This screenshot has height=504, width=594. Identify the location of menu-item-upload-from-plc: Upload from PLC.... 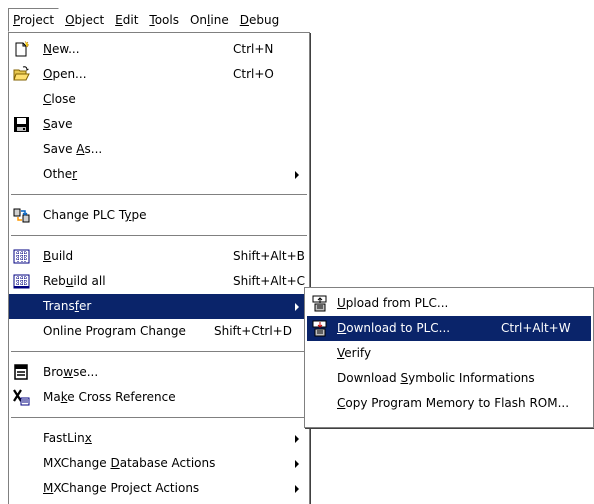
(449, 303).